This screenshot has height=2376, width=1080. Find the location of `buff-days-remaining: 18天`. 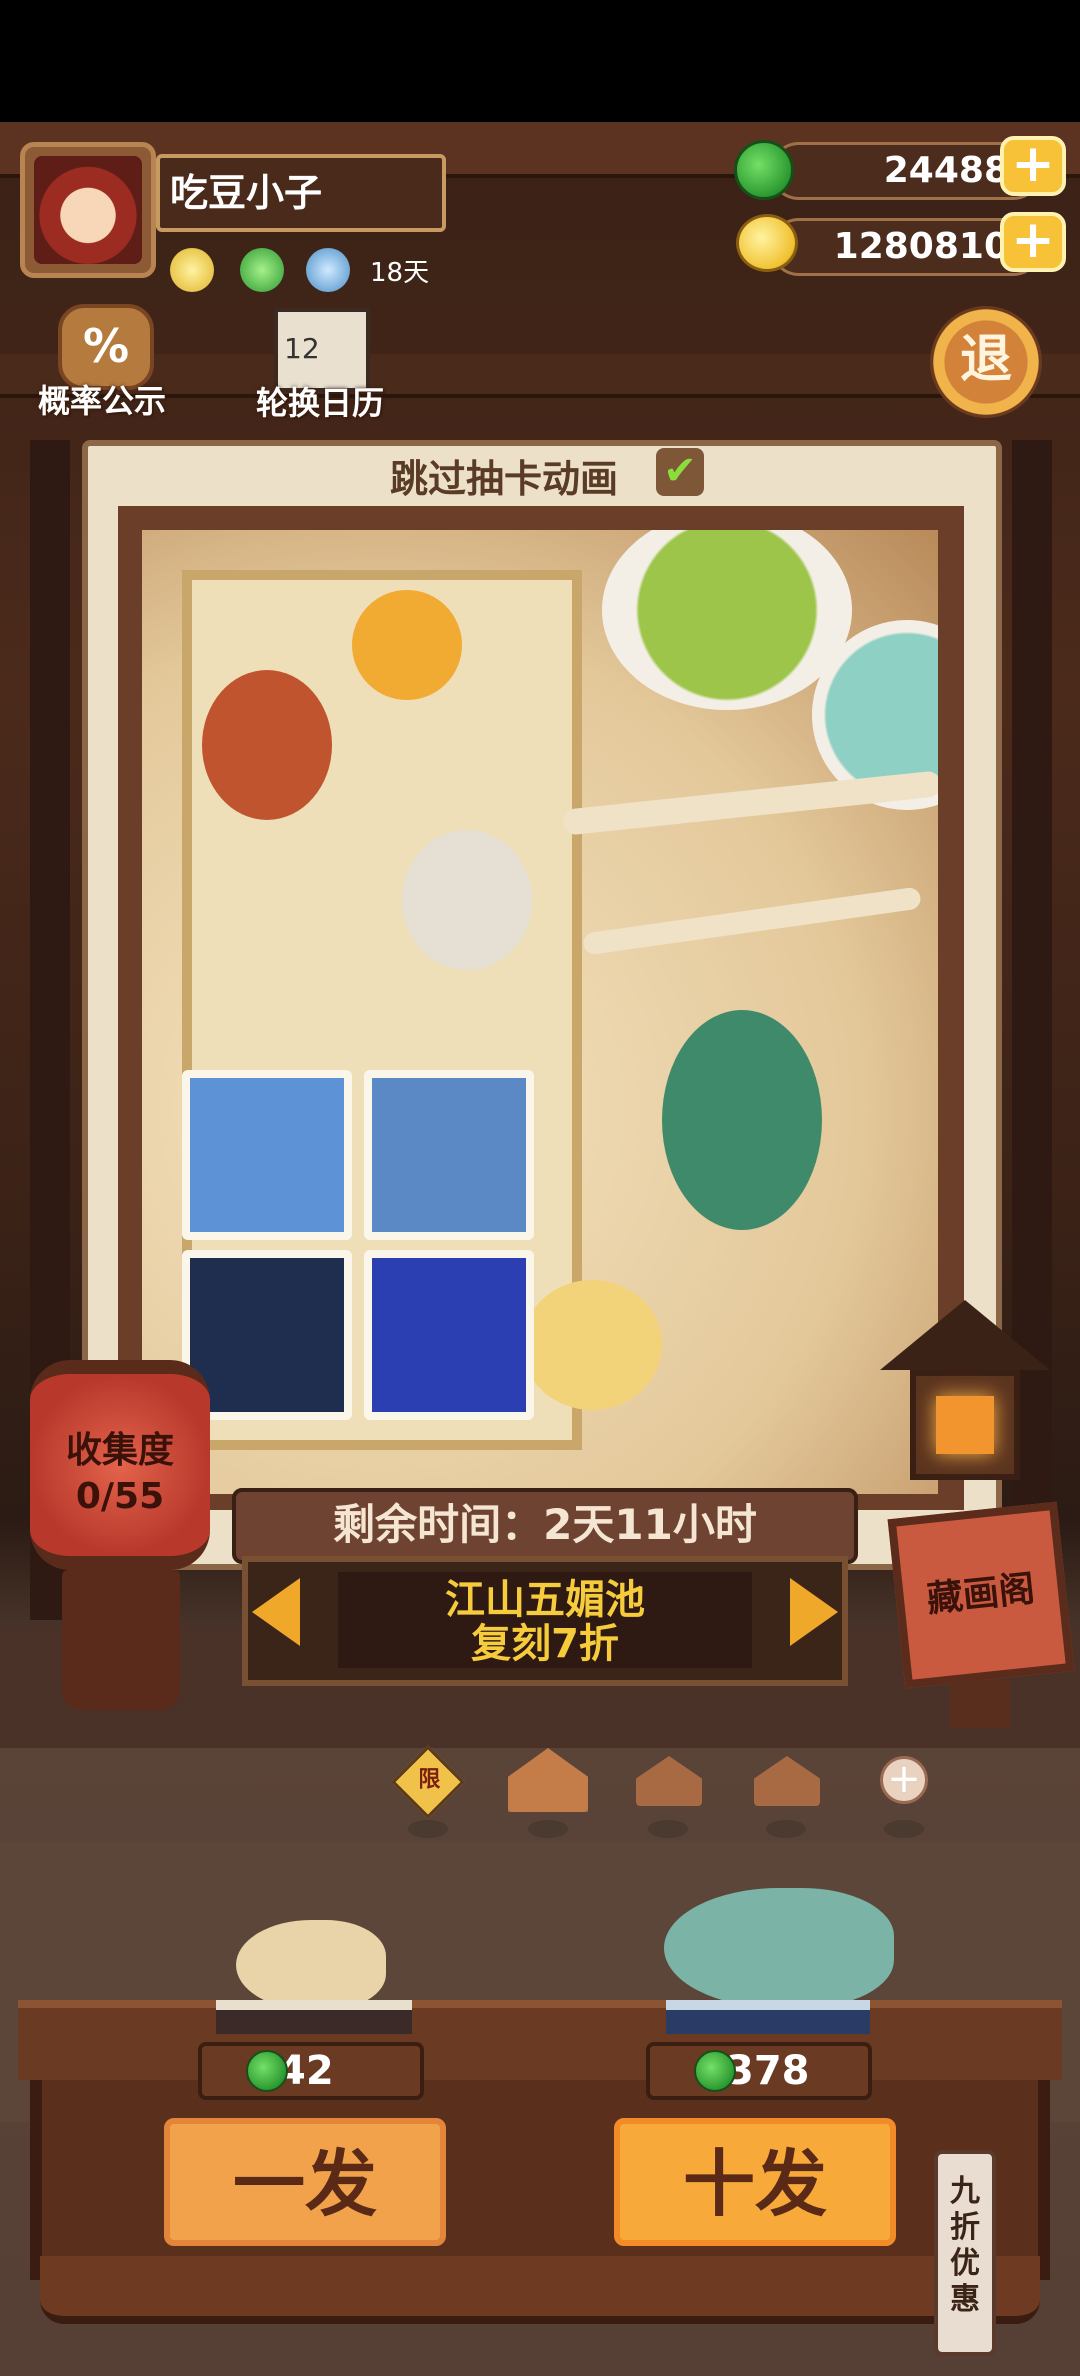

buff-days-remaining: 18天 is located at coordinates (400, 273).